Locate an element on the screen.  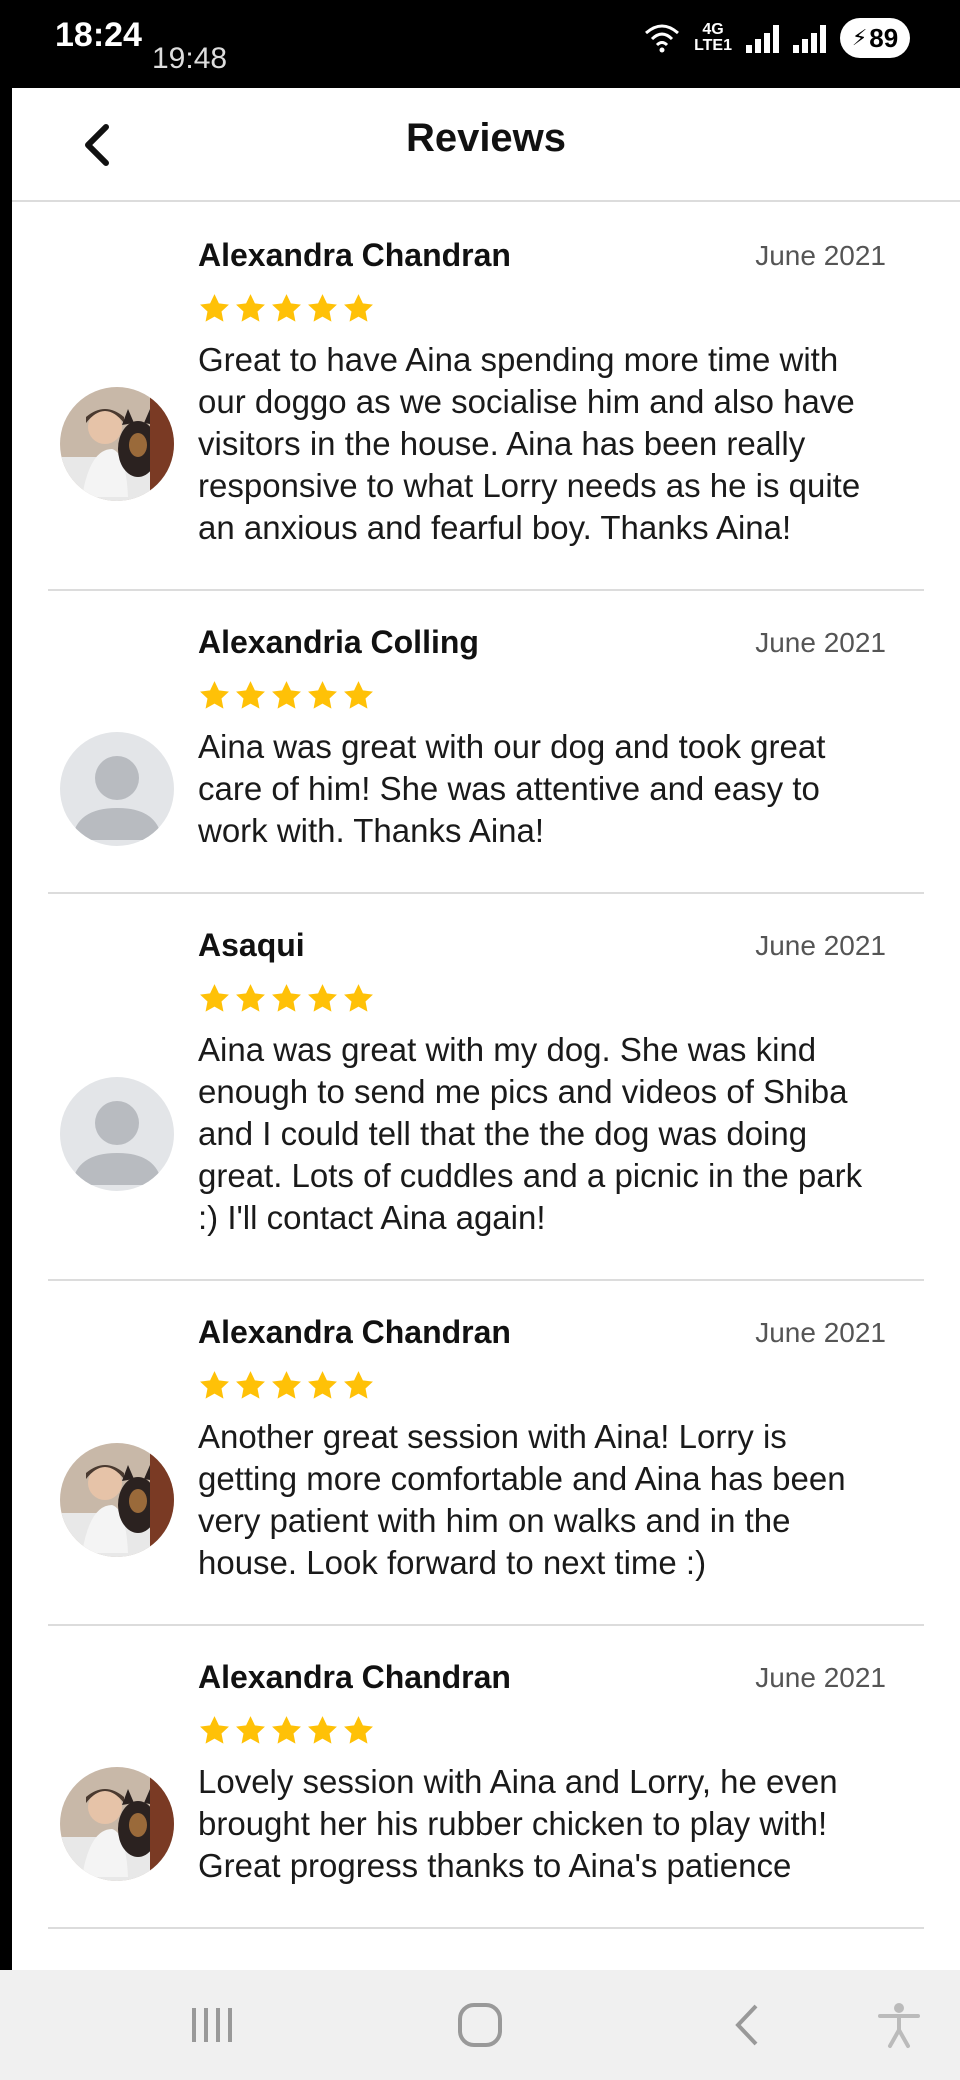
page-title: Reviews is located at coordinates (486, 138).